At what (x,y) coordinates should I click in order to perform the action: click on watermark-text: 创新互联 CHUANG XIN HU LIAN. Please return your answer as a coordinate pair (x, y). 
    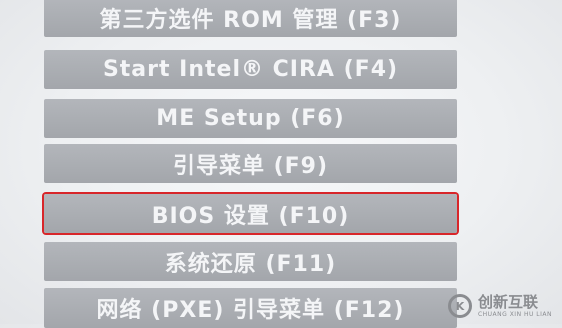
    Looking at the image, I should click on (514, 305).